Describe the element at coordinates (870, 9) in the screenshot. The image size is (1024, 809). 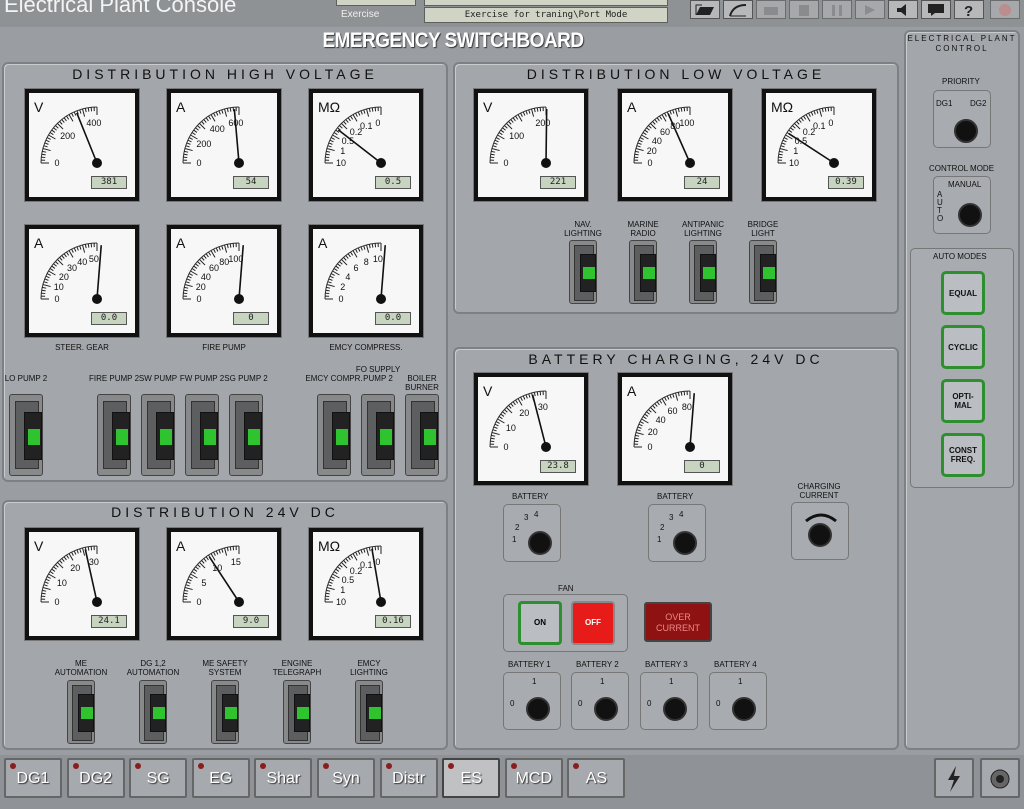
I see `forward-icon` at that location.